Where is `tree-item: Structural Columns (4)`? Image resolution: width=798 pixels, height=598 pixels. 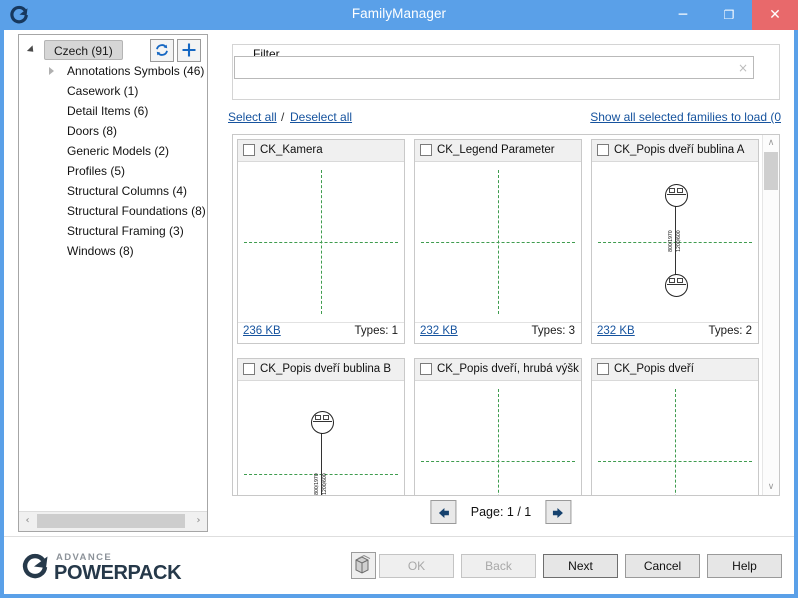 tree-item: Structural Columns (4) is located at coordinates (113, 191).